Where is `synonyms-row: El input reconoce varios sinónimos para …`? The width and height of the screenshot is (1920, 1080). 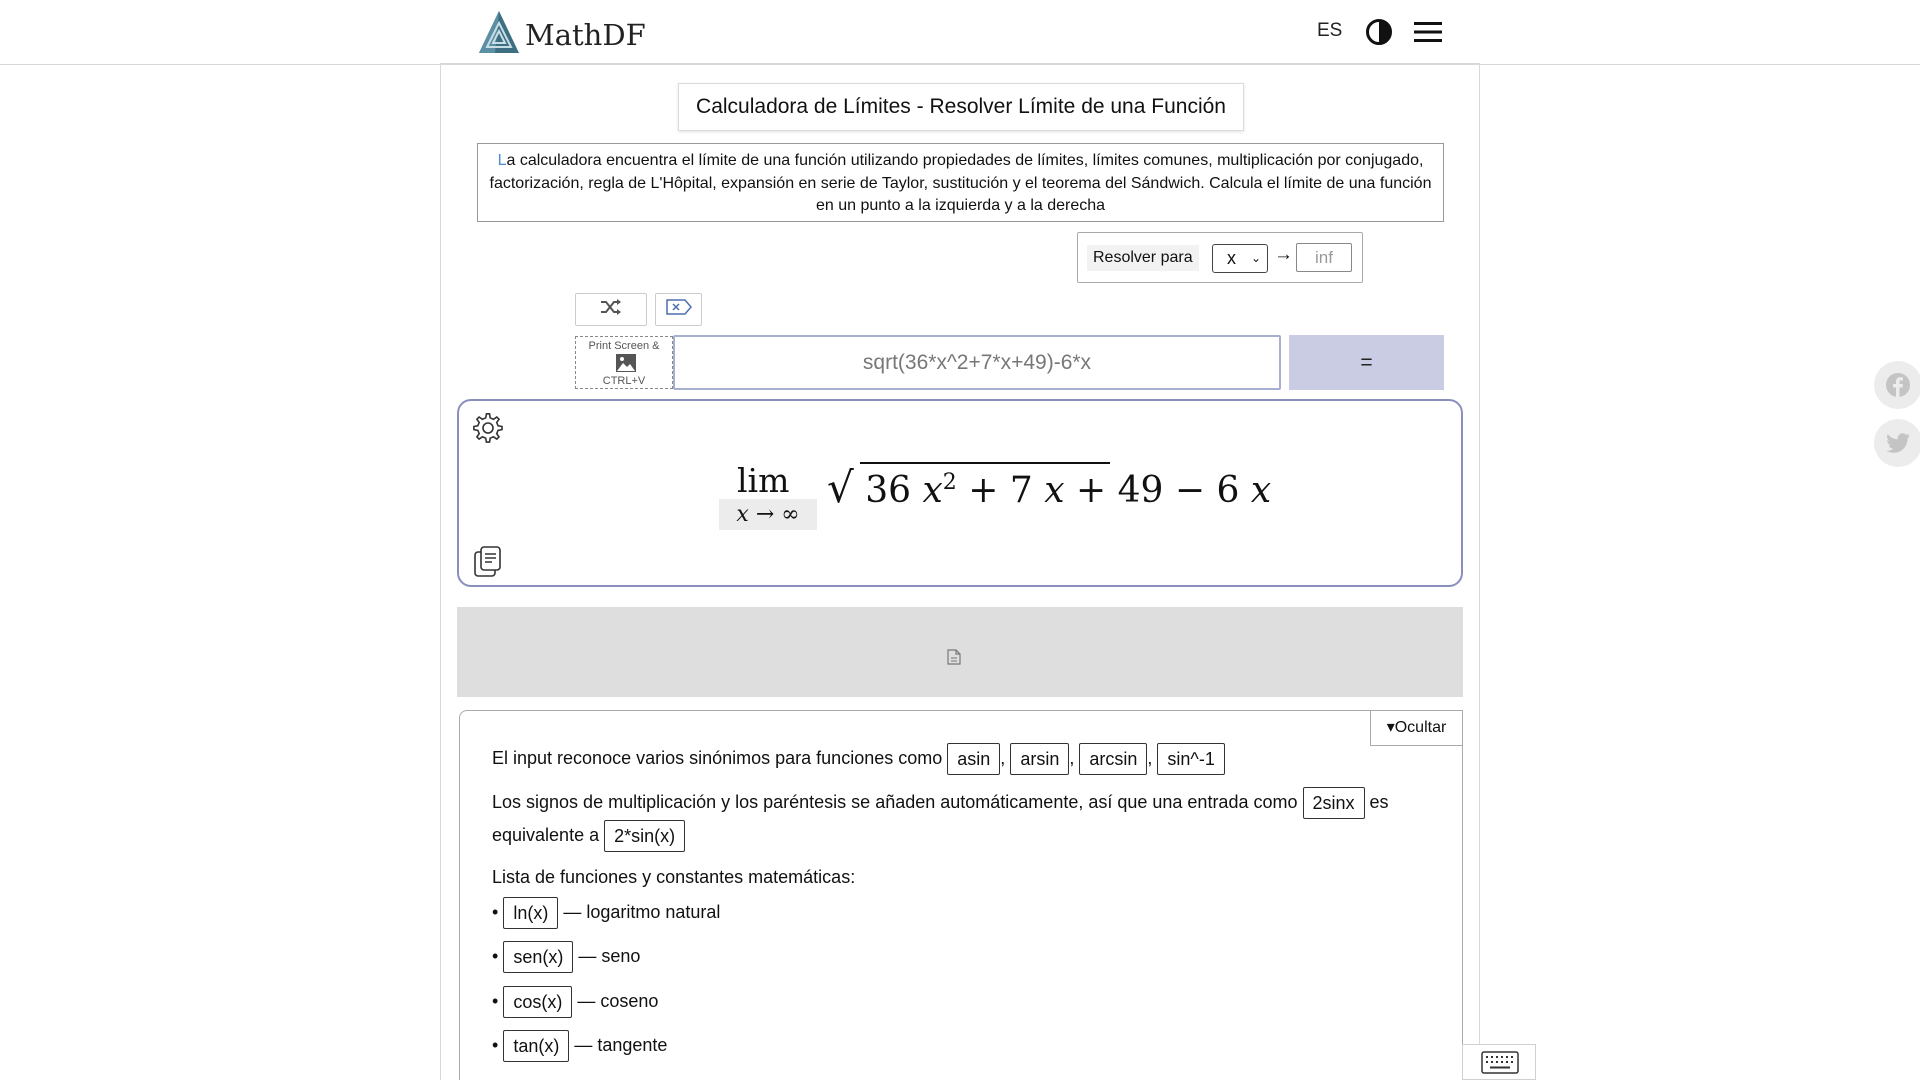
synonyms-row: El input reconoce varios sinónimos para … is located at coordinates (858, 759).